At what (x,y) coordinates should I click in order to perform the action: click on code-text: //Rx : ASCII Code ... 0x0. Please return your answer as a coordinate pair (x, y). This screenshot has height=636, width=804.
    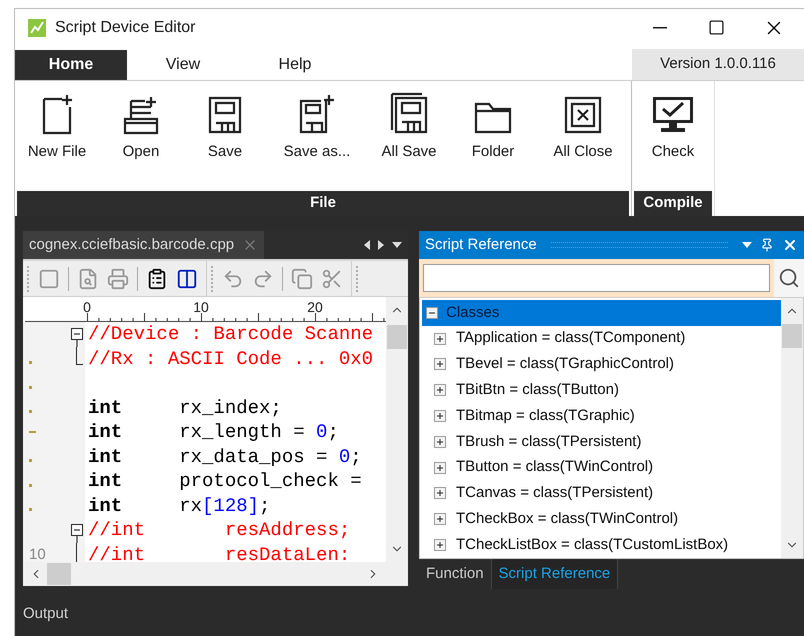
    Looking at the image, I should click on (231, 359).